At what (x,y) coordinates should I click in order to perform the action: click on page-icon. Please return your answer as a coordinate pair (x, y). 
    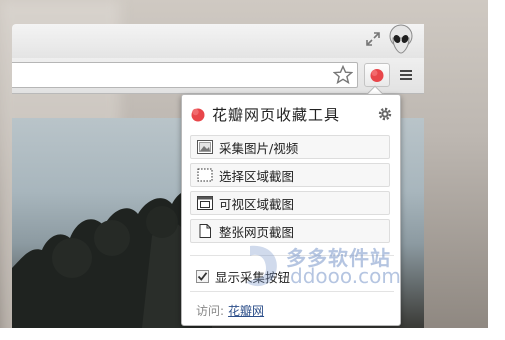
    Looking at the image, I should click on (205, 231).